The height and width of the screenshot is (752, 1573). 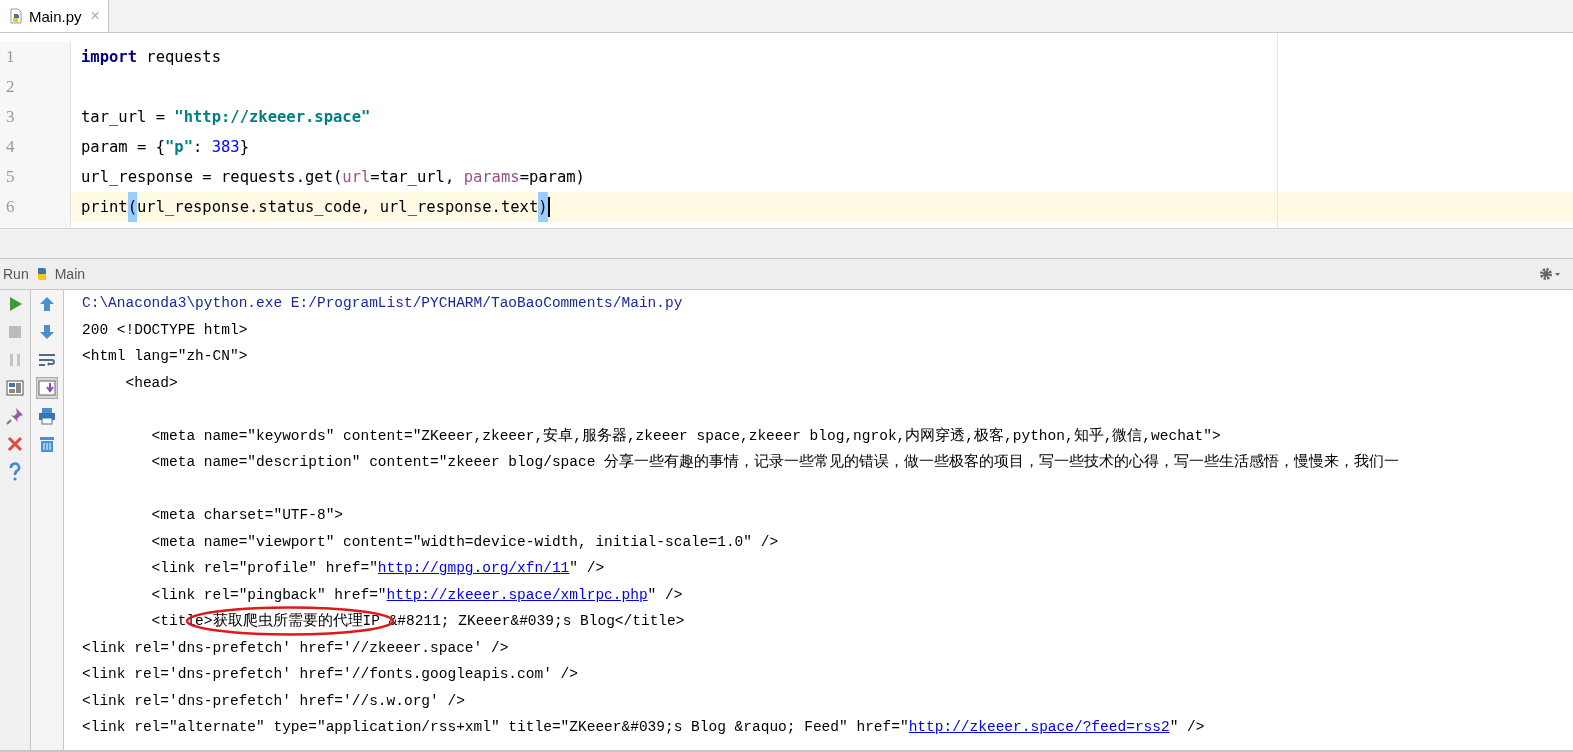 What do you see at coordinates (47, 360) in the screenshot?
I see `wrap-icon` at bounding box center [47, 360].